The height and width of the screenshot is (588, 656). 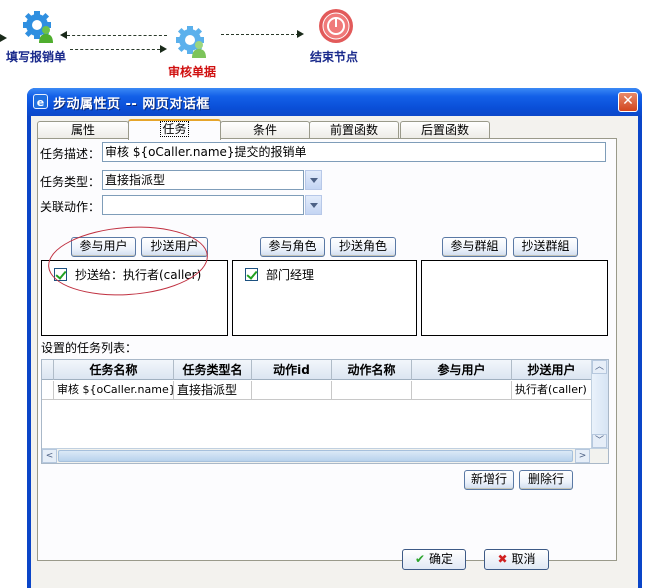 I want to click on groups-listbox, so click(x=514, y=298).